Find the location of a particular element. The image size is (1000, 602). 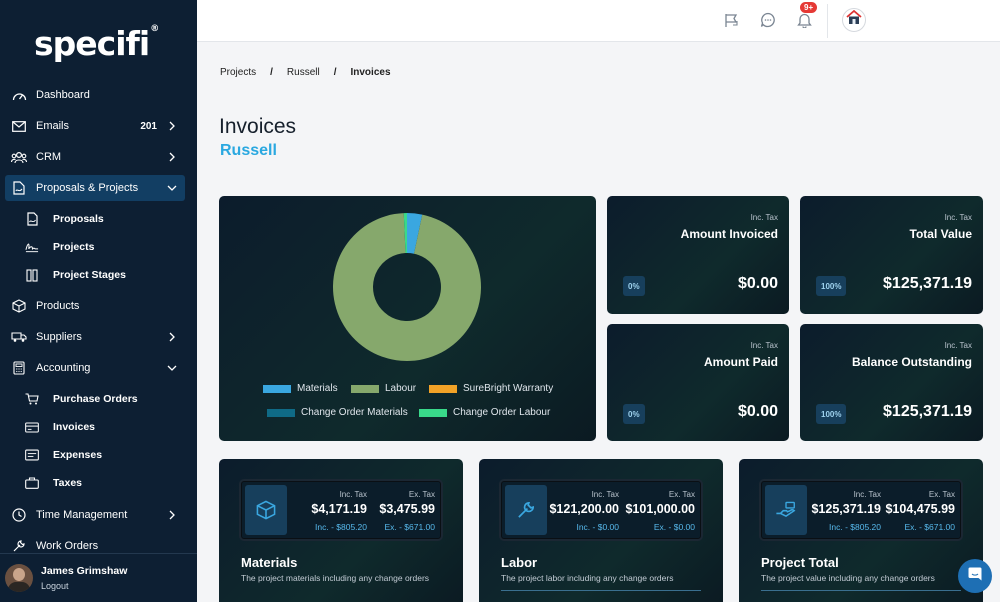

stat-title: Amount Invoiced is located at coordinates (729, 234).